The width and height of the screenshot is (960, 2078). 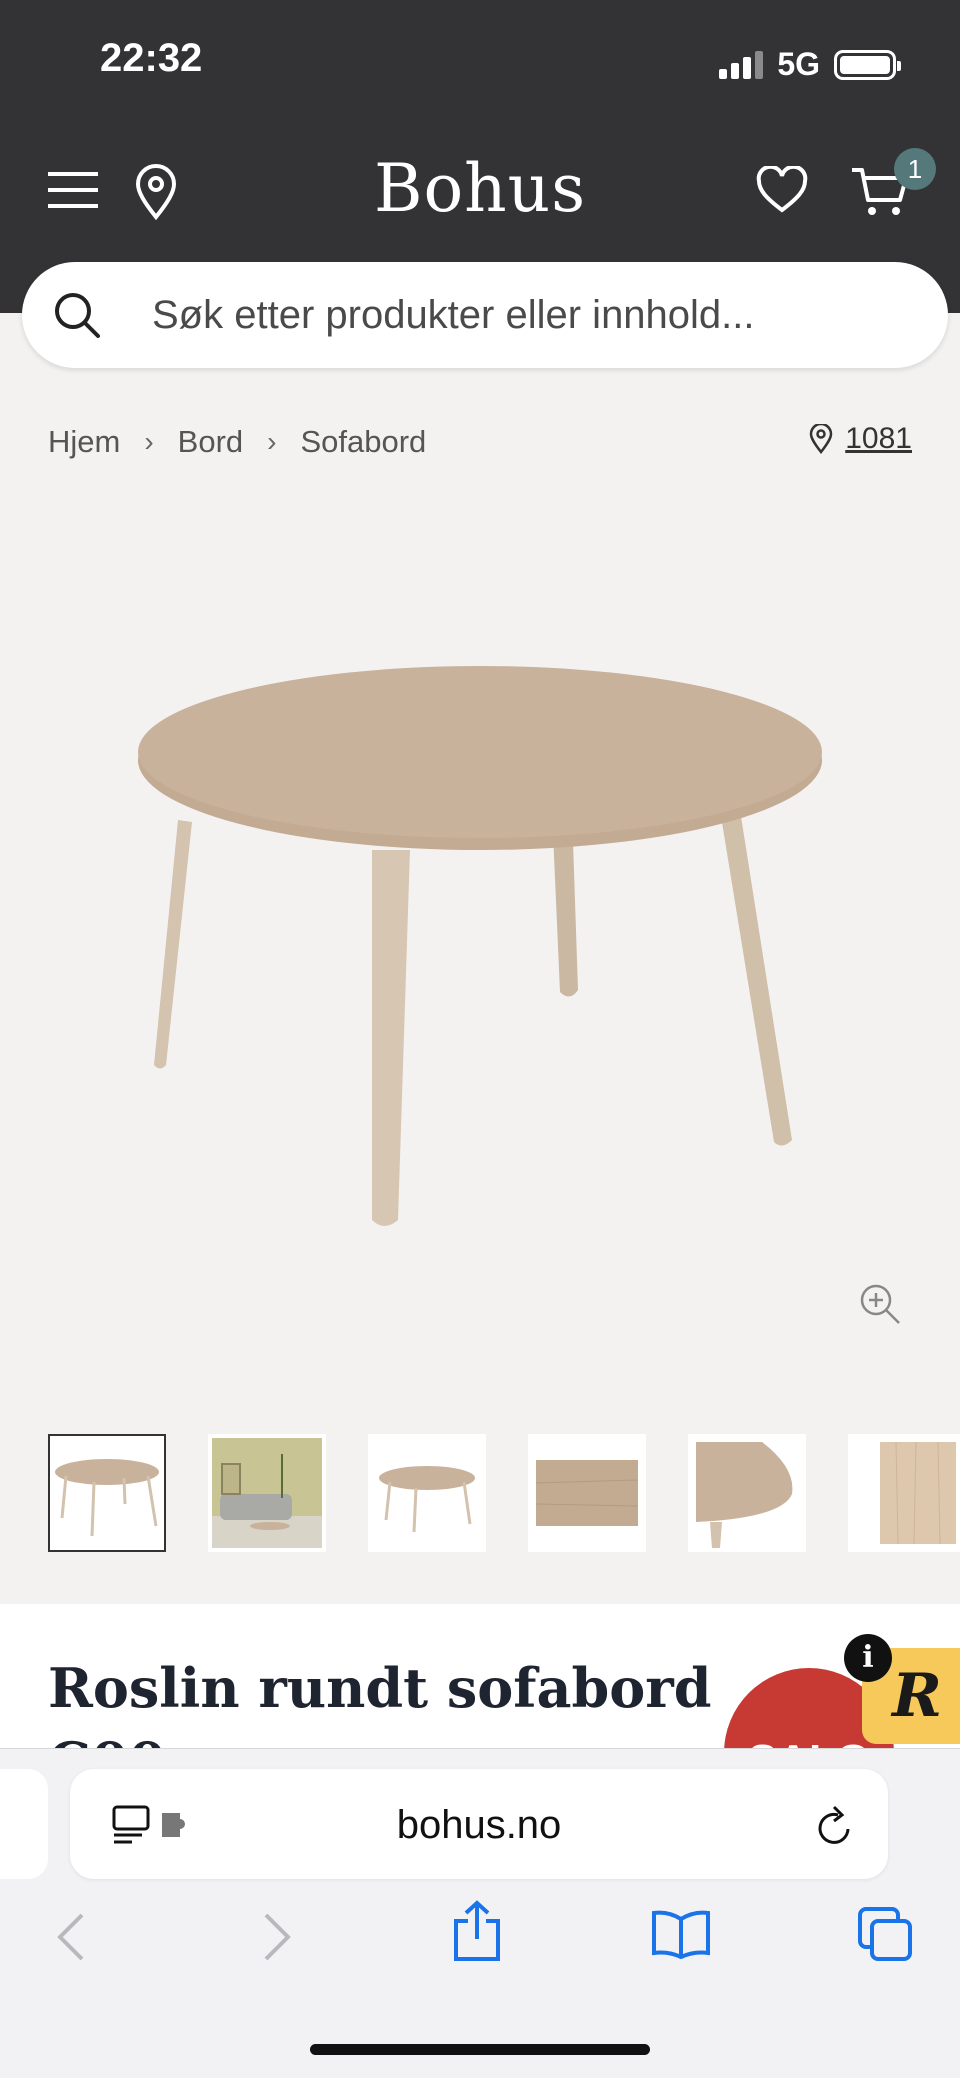 I want to click on search-icon, so click(x=77, y=315).